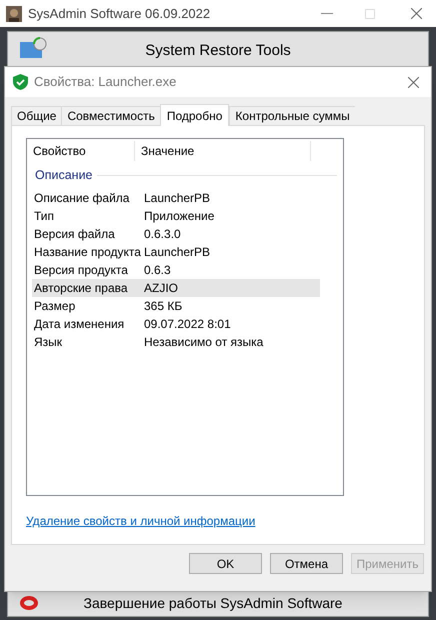  What do you see at coordinates (106, 82) in the screenshot?
I see `dialog-title: Свойства: Launcher.exe` at bounding box center [106, 82].